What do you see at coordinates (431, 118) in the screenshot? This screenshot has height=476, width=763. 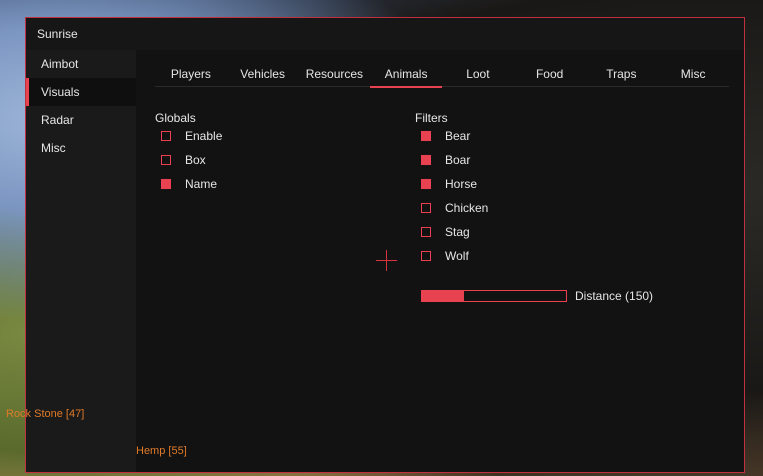 I see `filters-title: Filters` at bounding box center [431, 118].